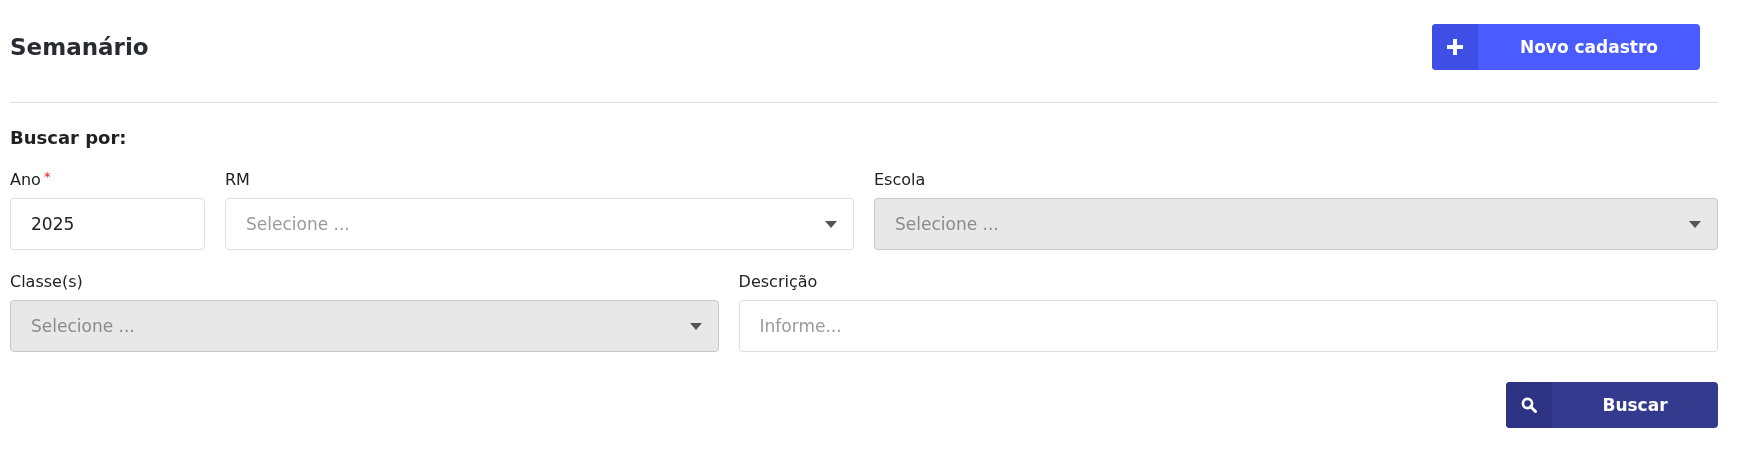 This screenshot has width=1754, height=471. I want to click on input-field: 2025, so click(107, 224).